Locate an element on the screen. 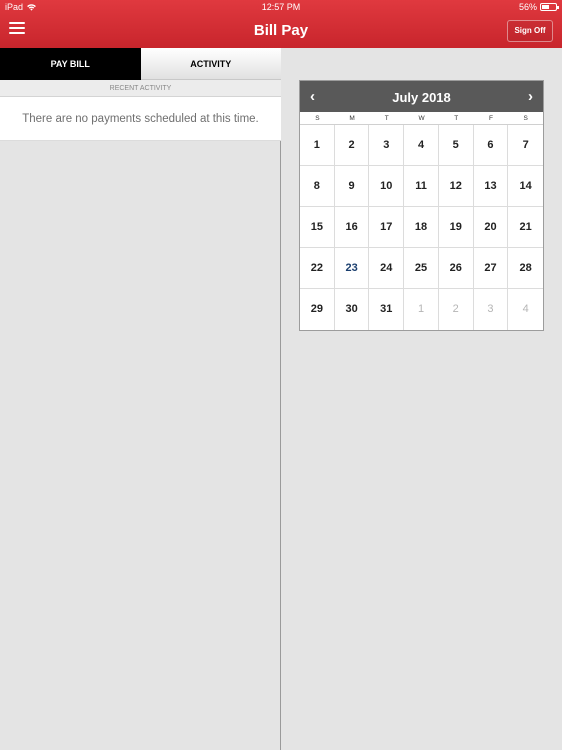 This screenshot has width=562, height=750. calendar-day: 19 is located at coordinates (456, 227).